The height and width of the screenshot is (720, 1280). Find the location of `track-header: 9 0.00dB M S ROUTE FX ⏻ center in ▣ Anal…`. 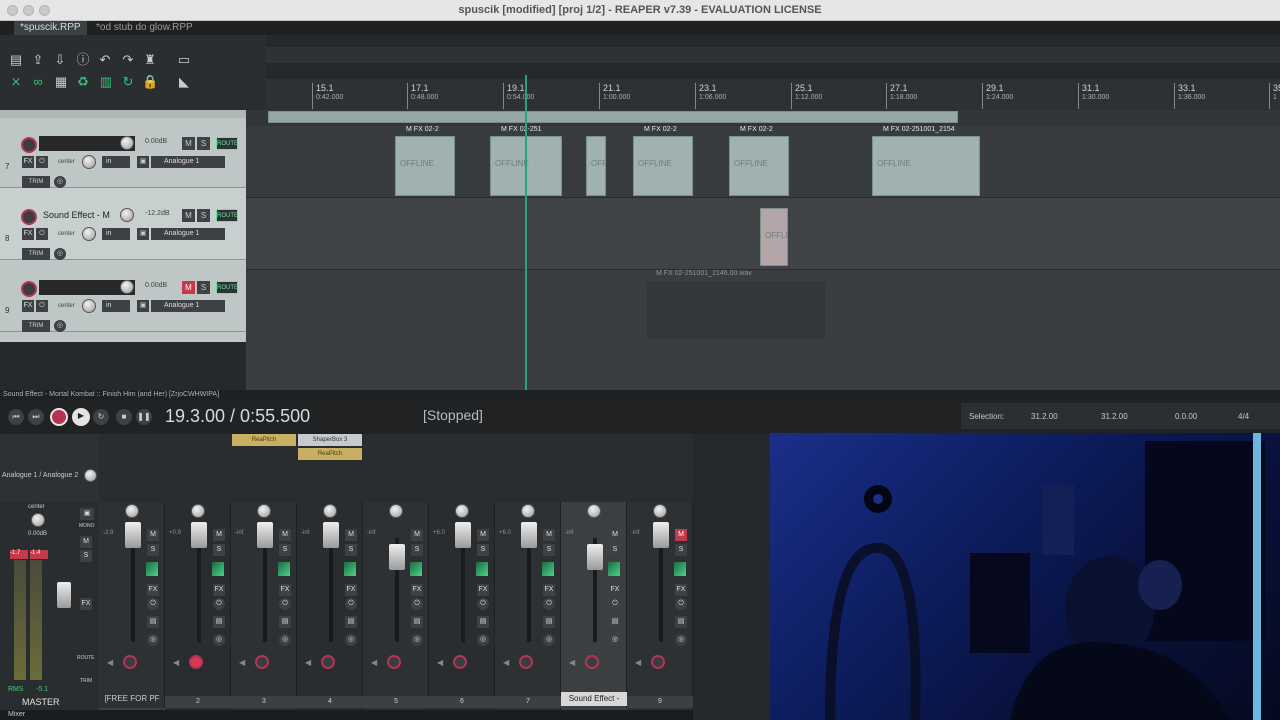

track-header: 9 0.00dB M S ROUTE FX ⏻ center in ▣ Anal… is located at coordinates (123, 296).